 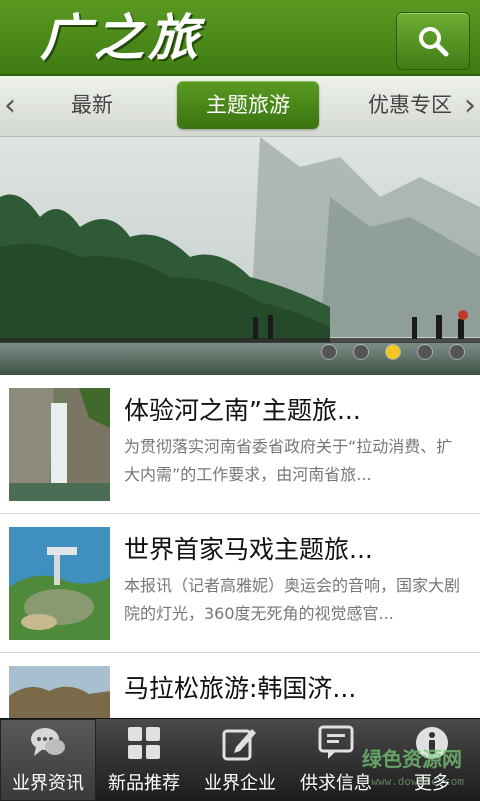 I want to click on carousel-dot-active, so click(x=393, y=352).